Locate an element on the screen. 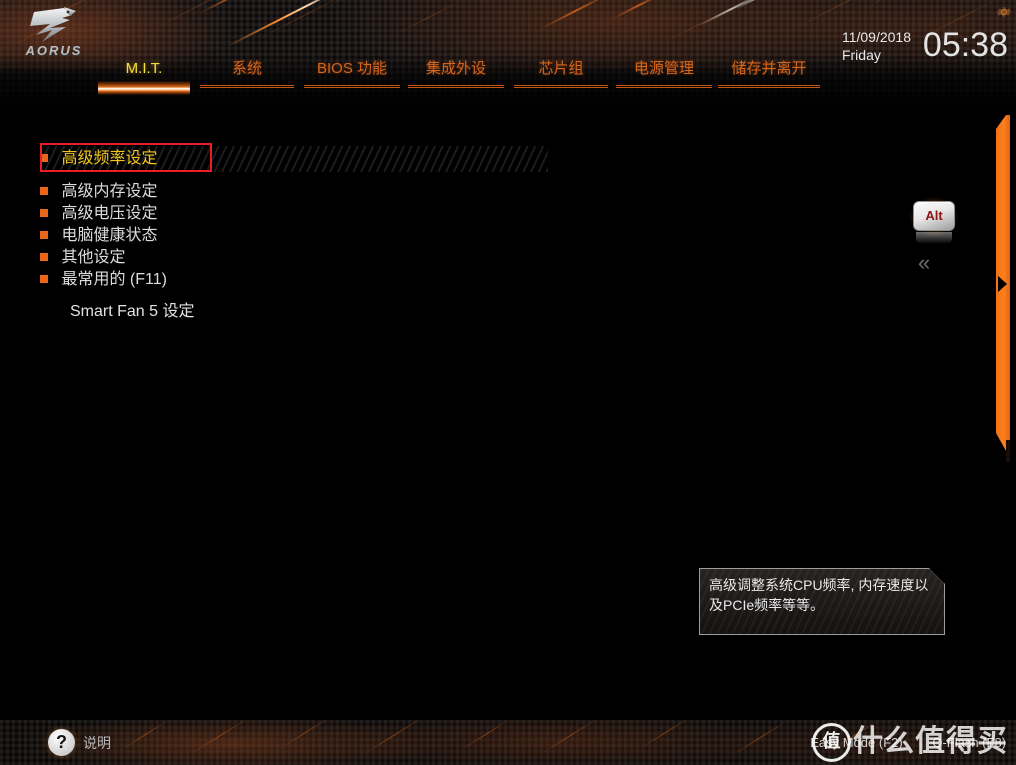 This screenshot has width=1016, height=765. system-date: 11/09/2018 Friday is located at coordinates (876, 46).